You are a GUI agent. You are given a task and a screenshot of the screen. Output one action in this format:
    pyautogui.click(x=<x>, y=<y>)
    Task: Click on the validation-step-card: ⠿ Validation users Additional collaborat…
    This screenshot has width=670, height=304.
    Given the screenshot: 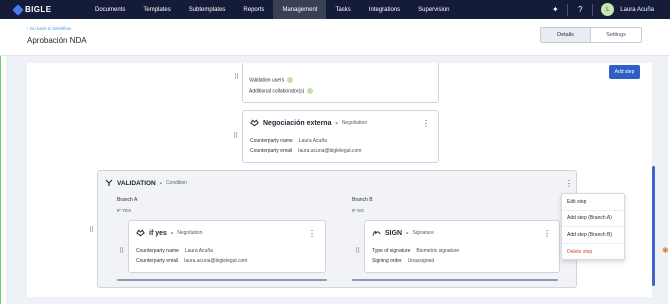 What is the action you would take?
    pyautogui.click(x=336, y=83)
    